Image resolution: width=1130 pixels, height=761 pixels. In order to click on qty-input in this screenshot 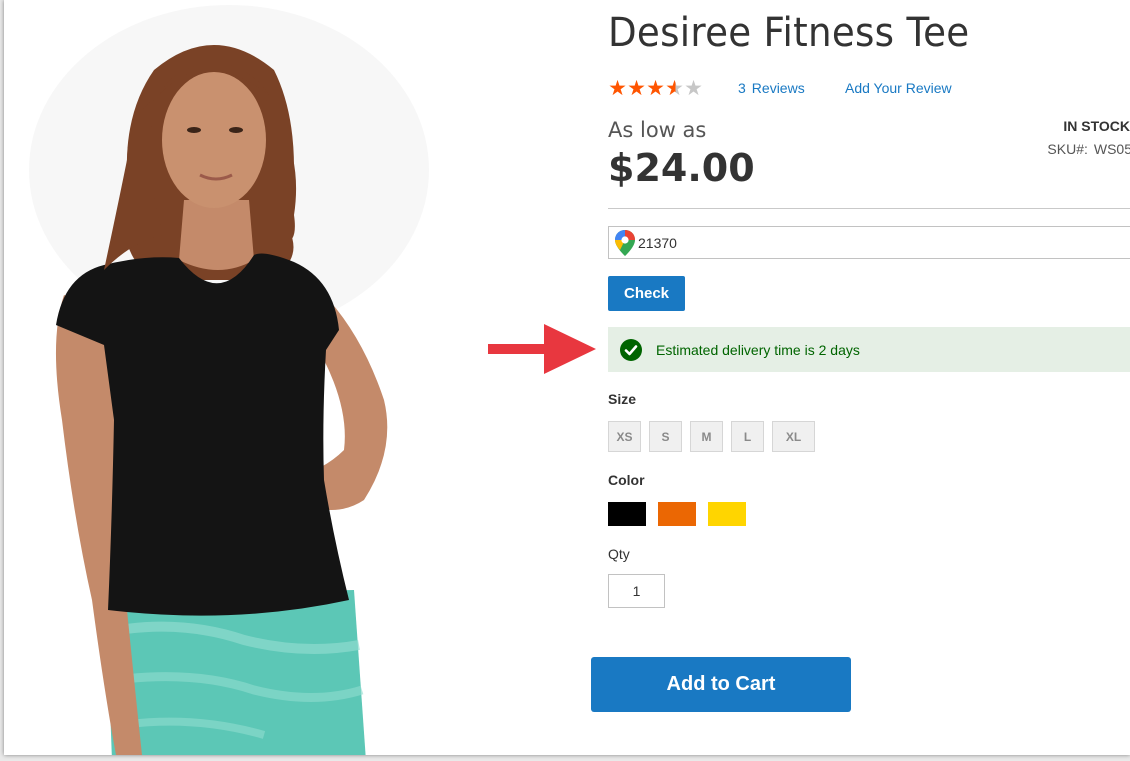, I will do `click(636, 591)`.